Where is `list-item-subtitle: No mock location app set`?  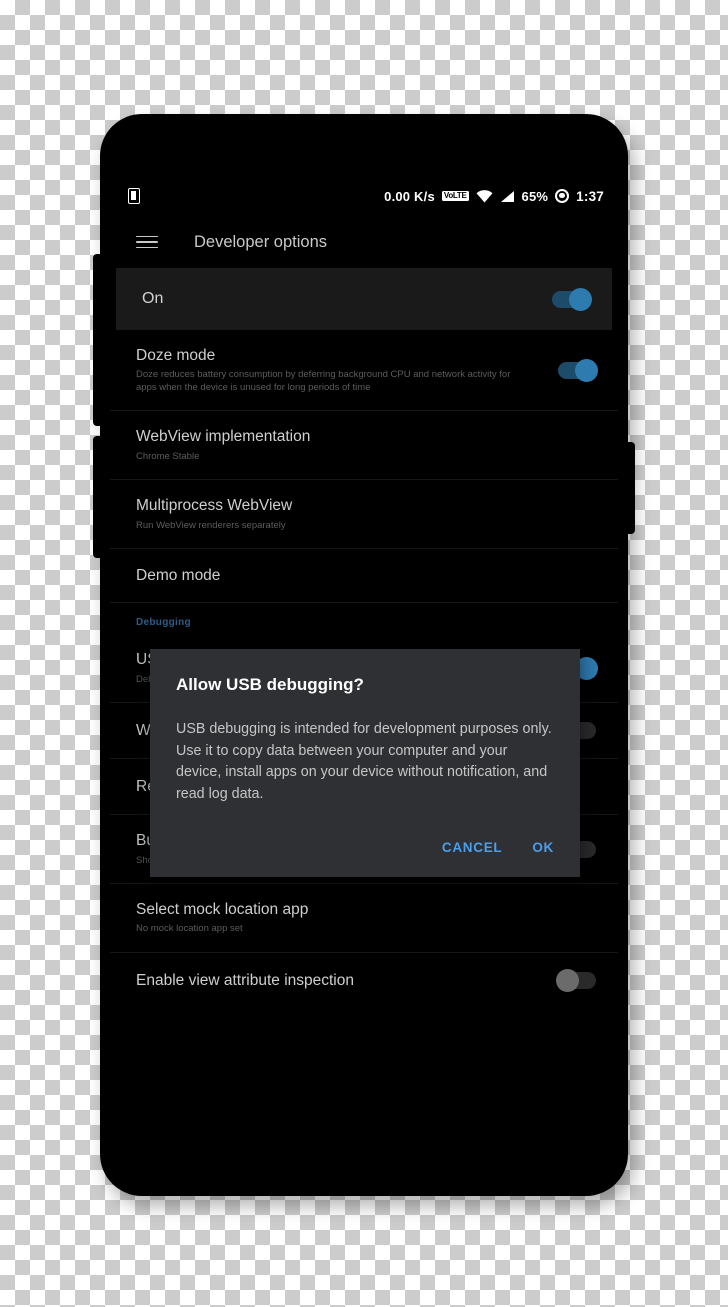 list-item-subtitle: No mock location app set is located at coordinates (189, 929).